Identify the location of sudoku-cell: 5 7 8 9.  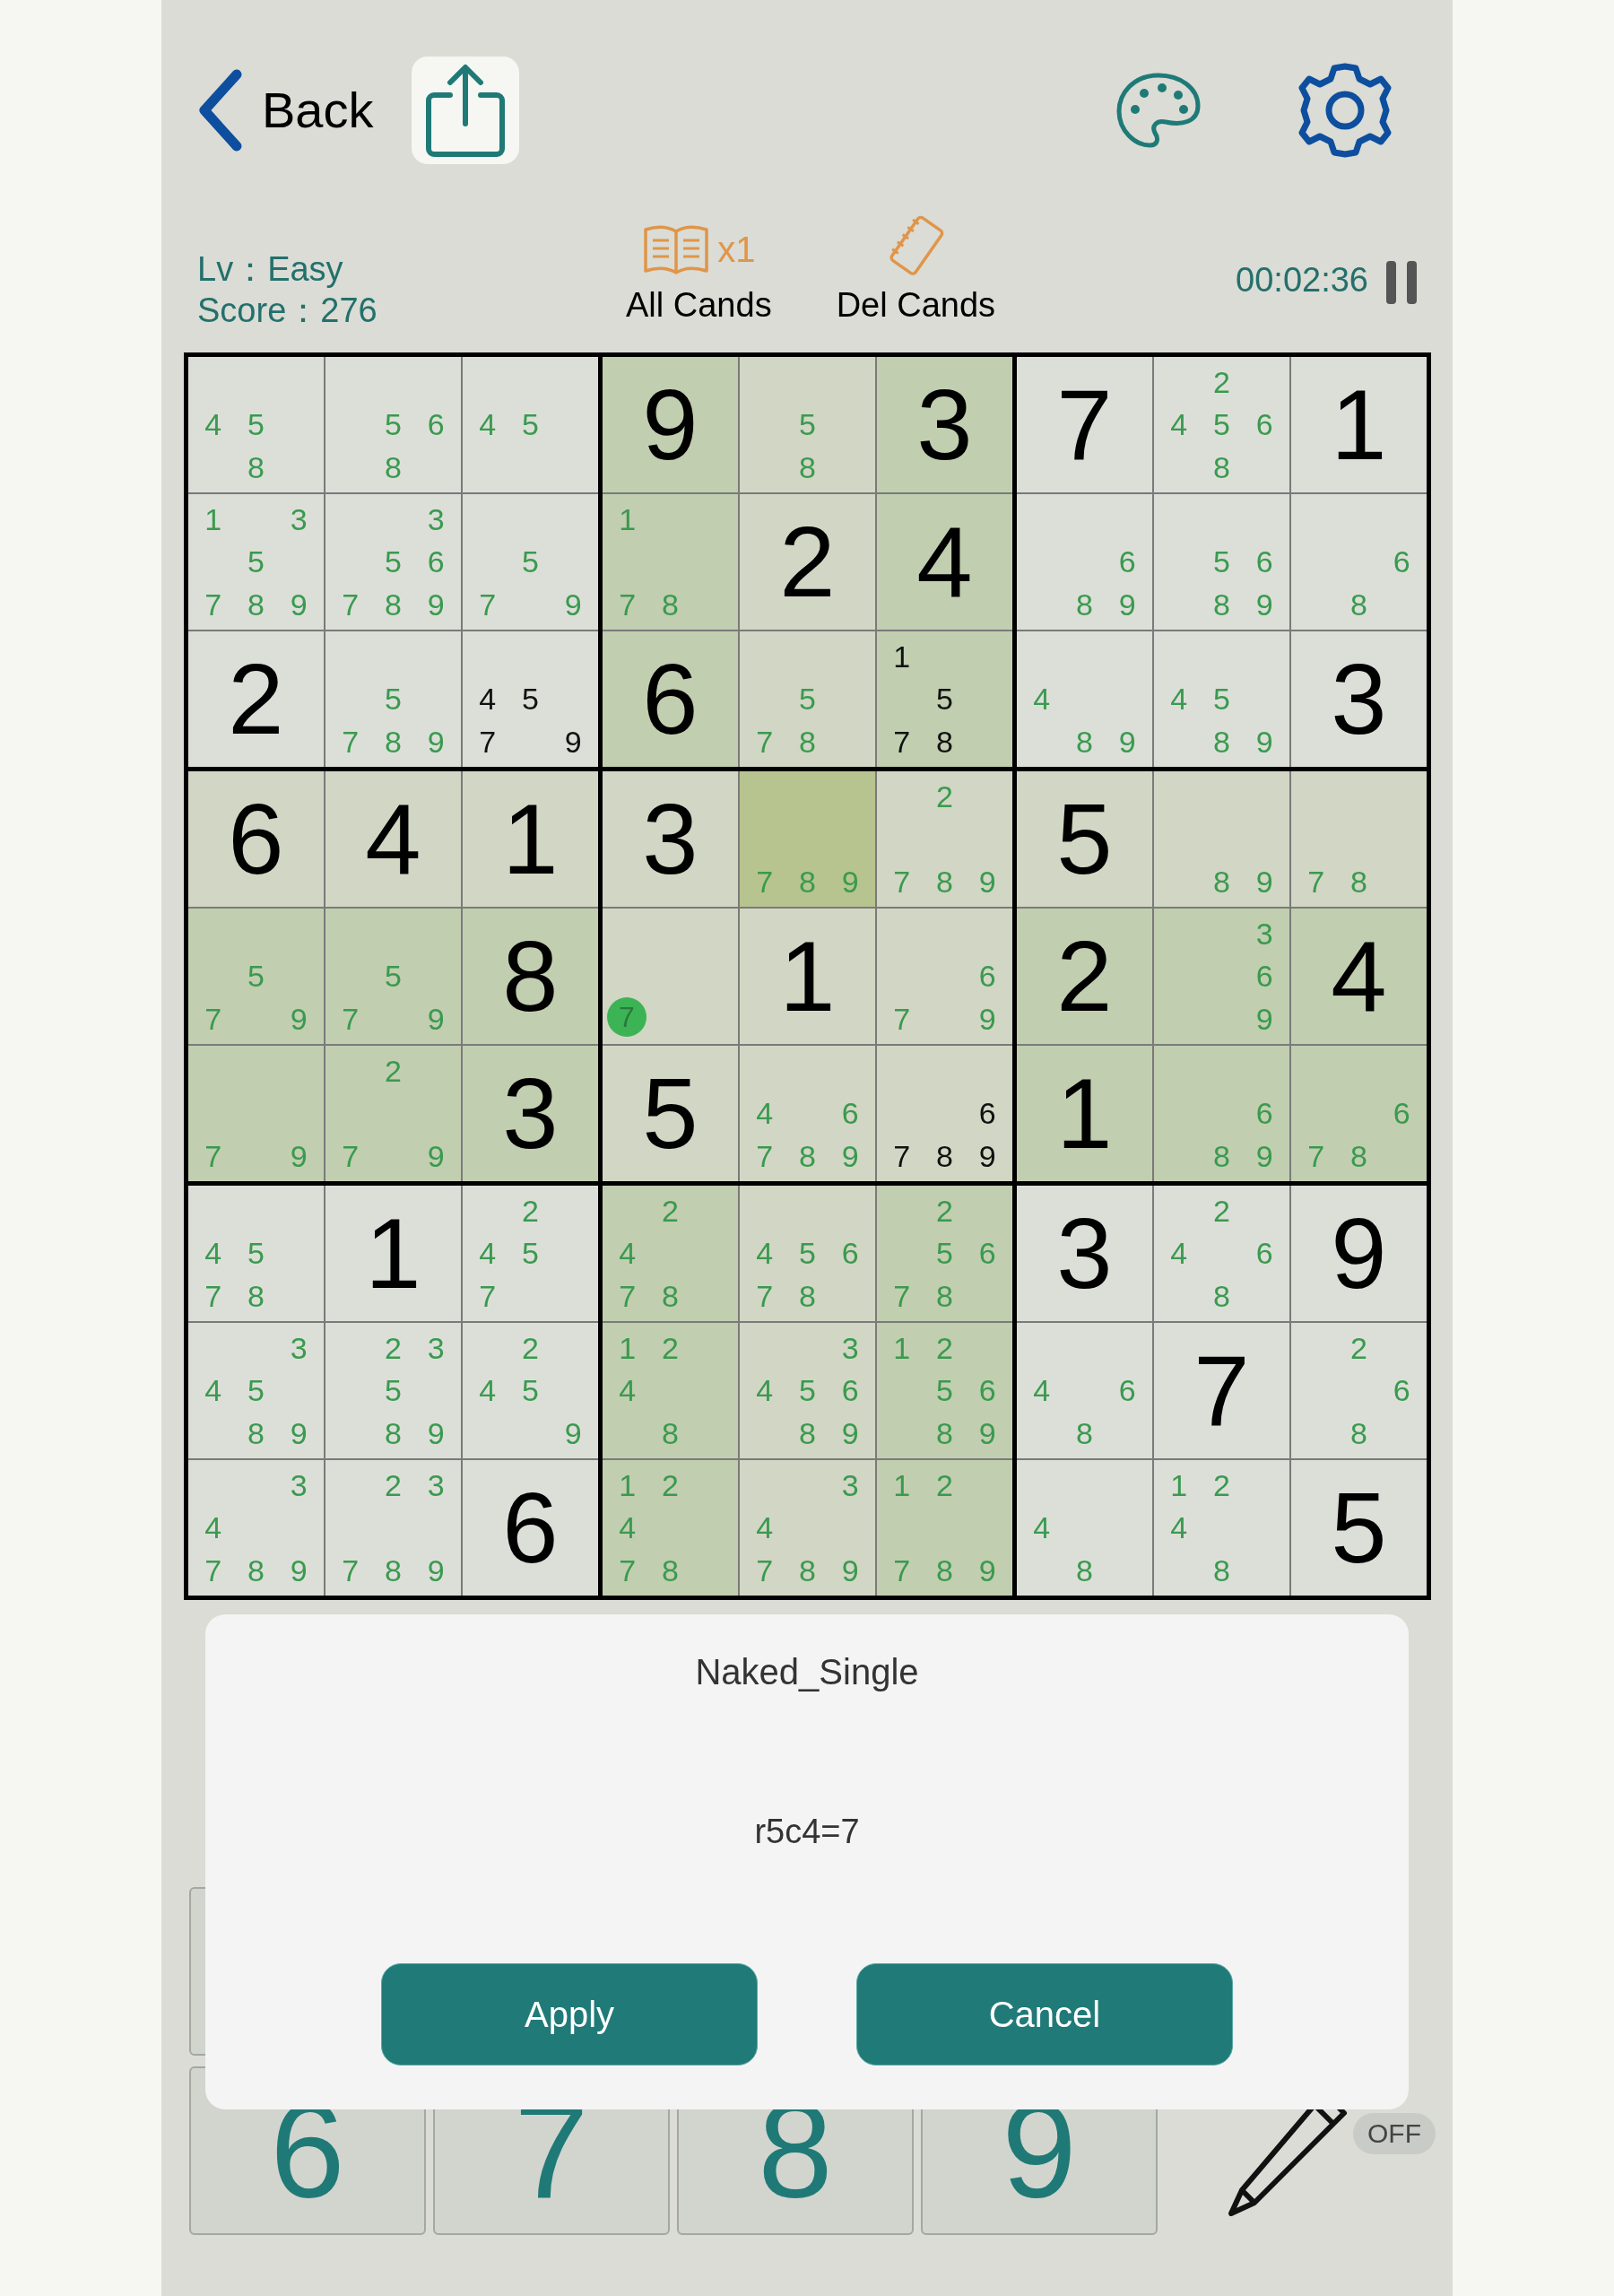
(393, 699).